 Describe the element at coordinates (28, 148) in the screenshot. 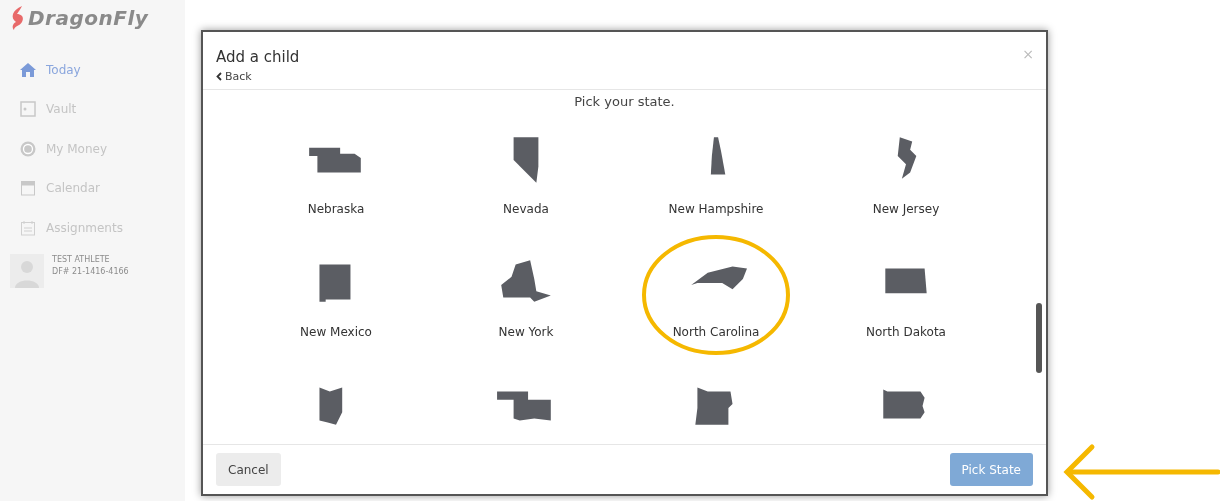

I see `dollar-coin-icon` at that location.